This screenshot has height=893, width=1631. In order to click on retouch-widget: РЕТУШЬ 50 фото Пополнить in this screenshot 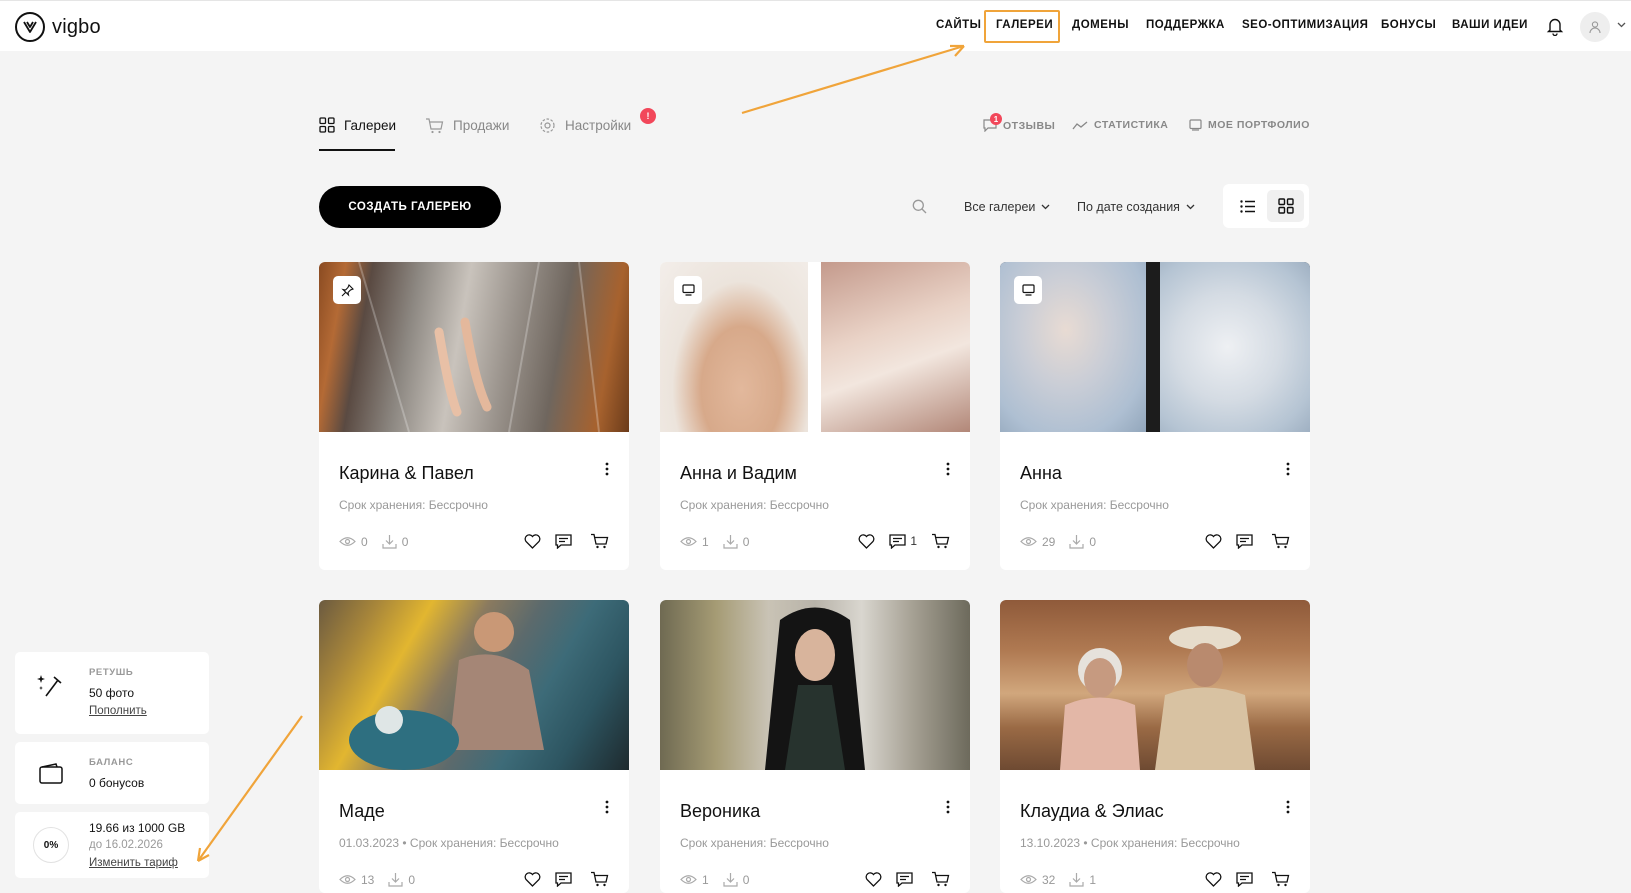, I will do `click(112, 693)`.